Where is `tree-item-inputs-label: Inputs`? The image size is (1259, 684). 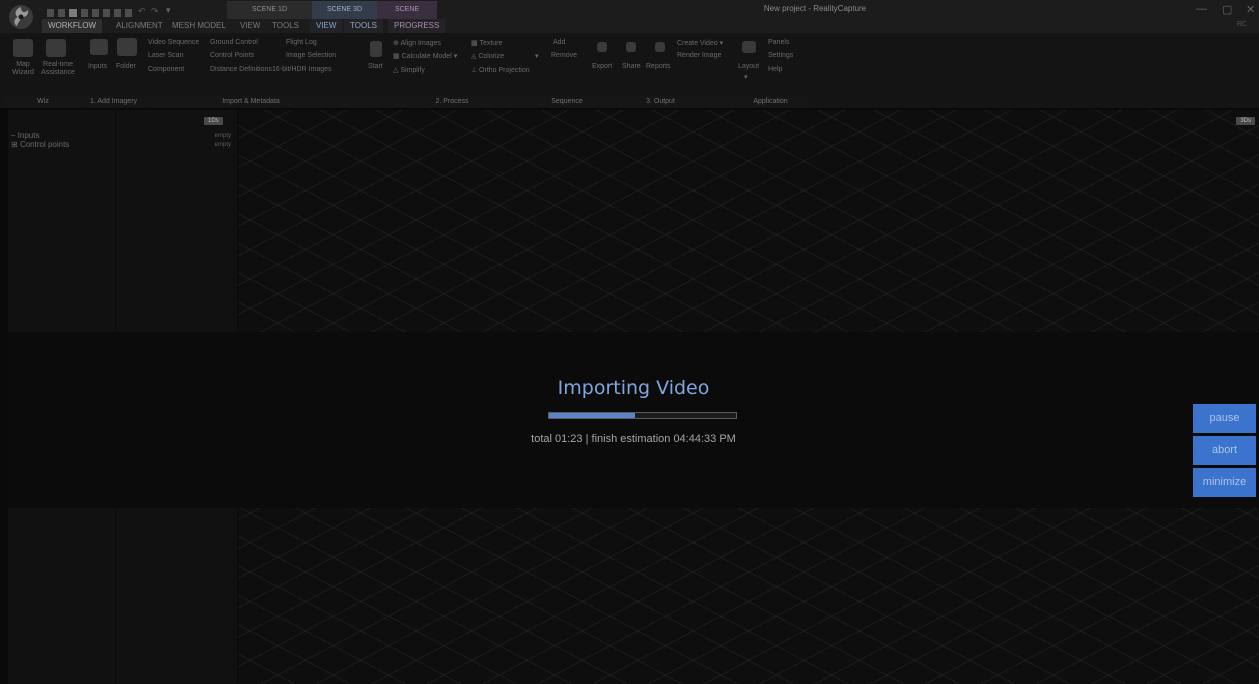
tree-item-inputs-label: Inputs is located at coordinates (28, 135).